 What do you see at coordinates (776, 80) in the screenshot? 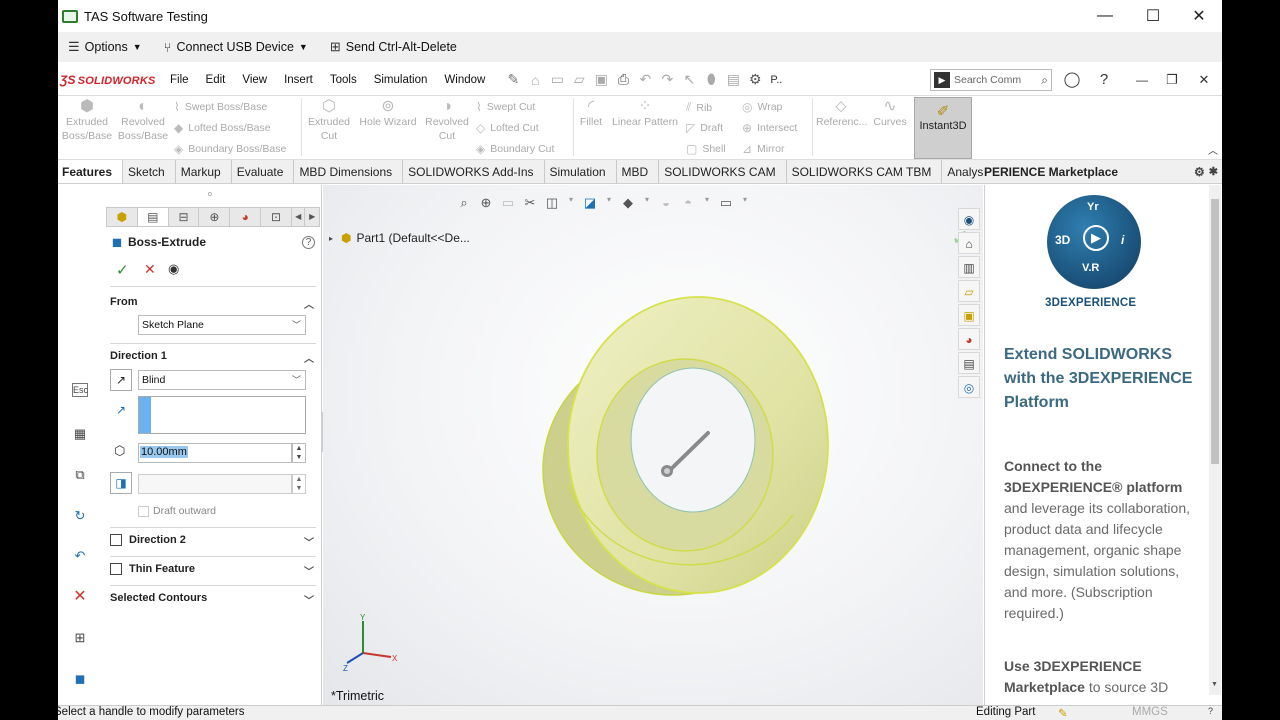
I see `p-menu: P..` at bounding box center [776, 80].